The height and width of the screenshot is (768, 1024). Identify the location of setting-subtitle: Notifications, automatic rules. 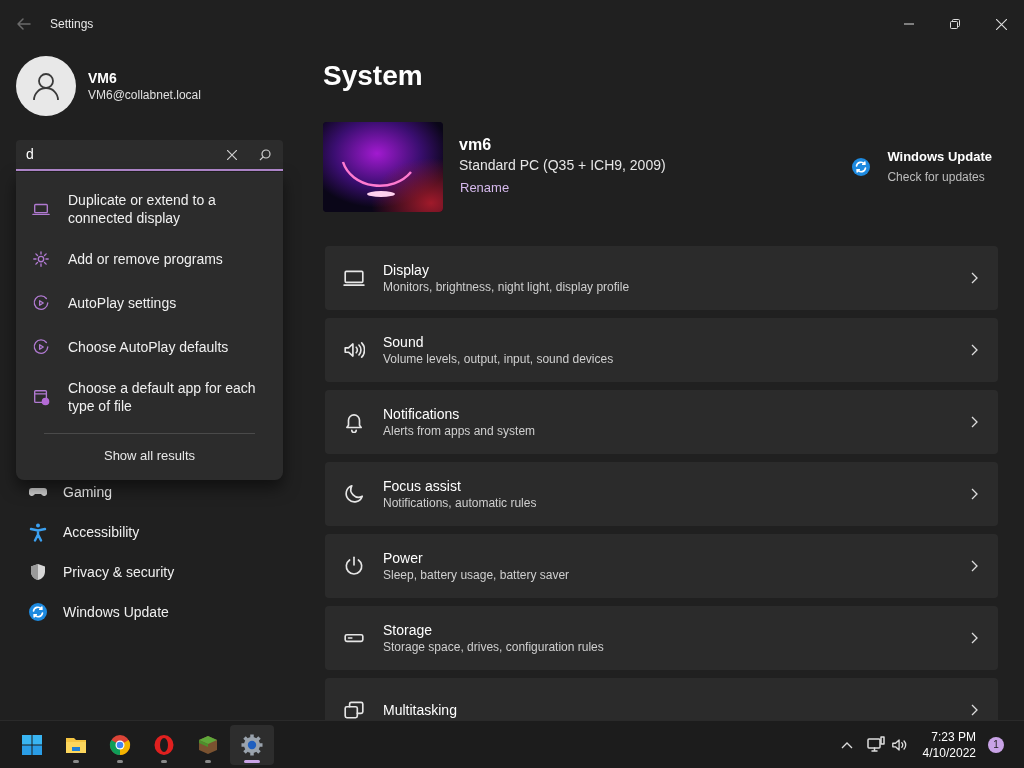
(460, 503).